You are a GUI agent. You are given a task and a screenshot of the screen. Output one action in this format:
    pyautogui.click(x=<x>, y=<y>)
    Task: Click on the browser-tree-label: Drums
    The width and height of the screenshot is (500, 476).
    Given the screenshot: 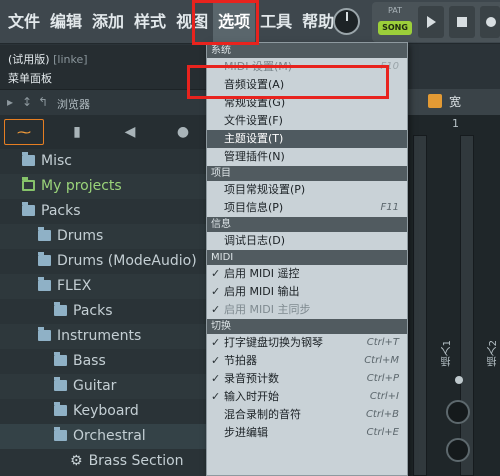 What is the action you would take?
    pyautogui.click(x=80, y=236)
    